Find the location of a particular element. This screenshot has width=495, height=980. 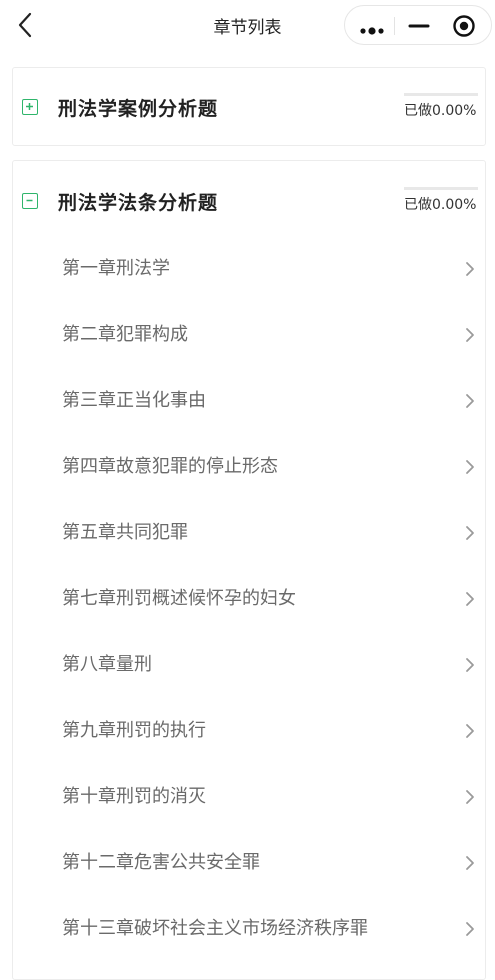

target-circle-icon is located at coordinates (464, 26).